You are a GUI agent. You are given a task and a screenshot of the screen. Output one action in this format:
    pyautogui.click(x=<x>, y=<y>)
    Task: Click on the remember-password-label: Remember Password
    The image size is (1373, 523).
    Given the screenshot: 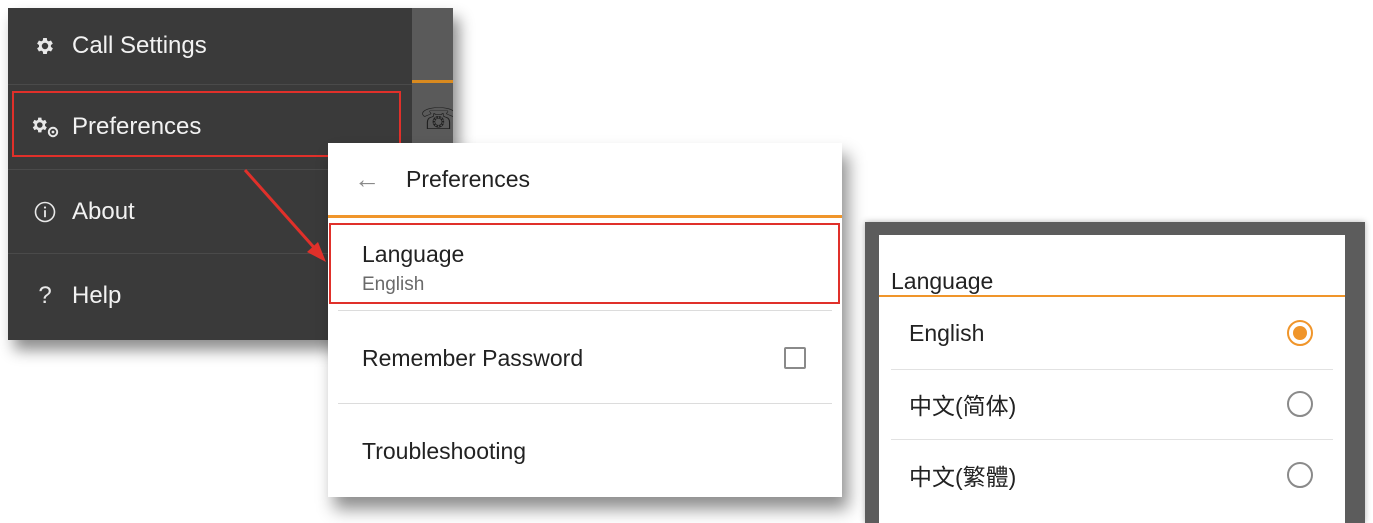 What is the action you would take?
    pyautogui.click(x=473, y=357)
    